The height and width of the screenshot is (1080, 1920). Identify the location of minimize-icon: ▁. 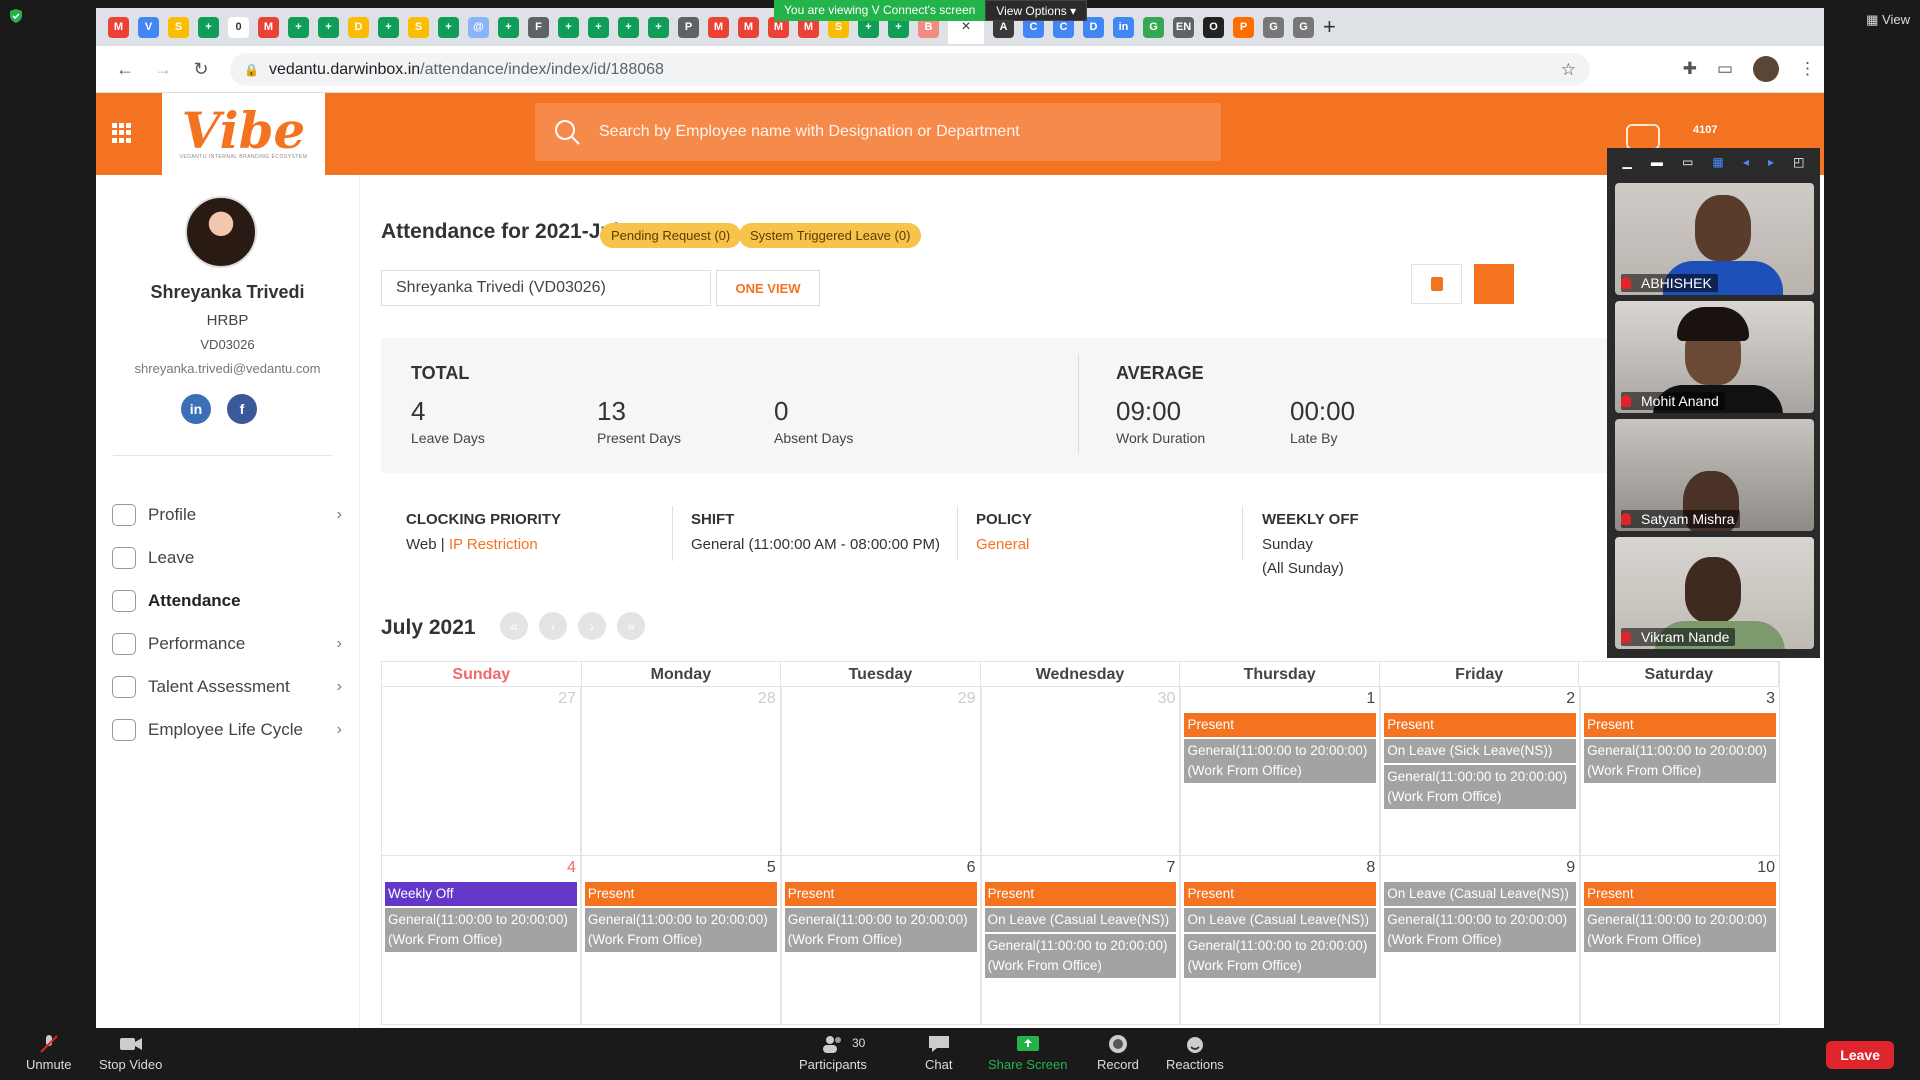
(1627, 162).